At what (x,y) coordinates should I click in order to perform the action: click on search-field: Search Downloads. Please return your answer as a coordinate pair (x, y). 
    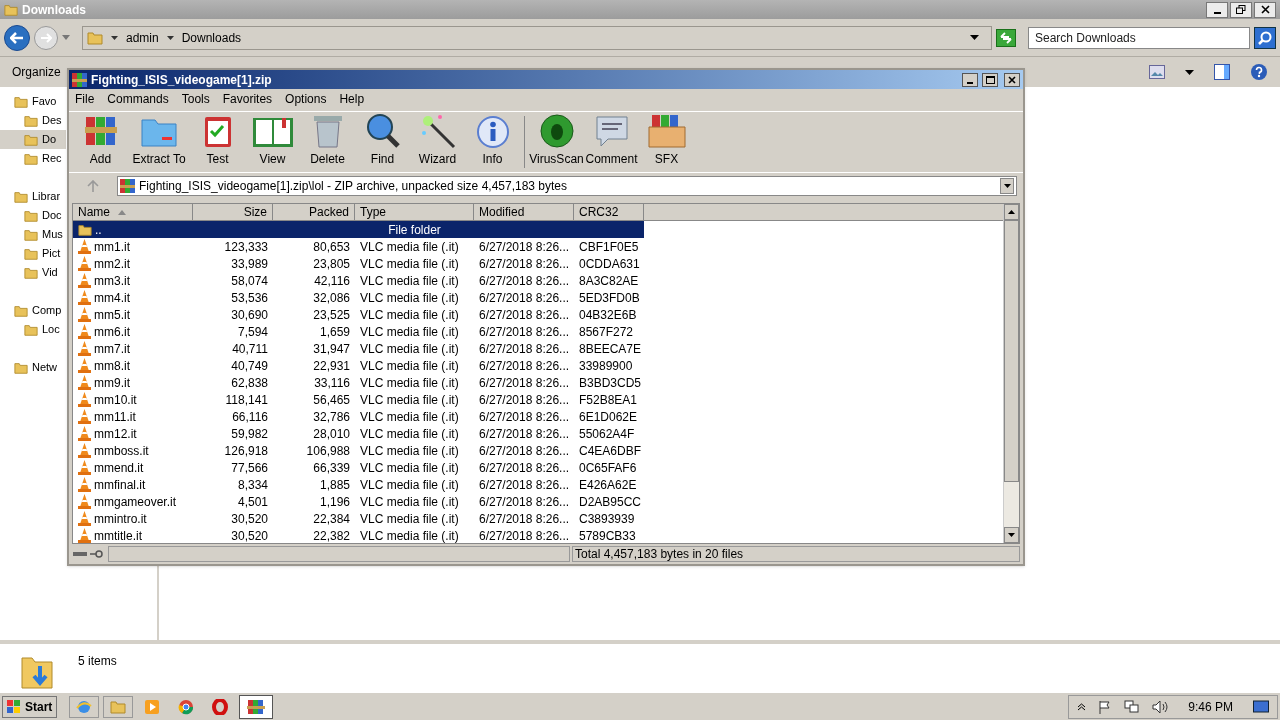
    Looking at the image, I should click on (1139, 37).